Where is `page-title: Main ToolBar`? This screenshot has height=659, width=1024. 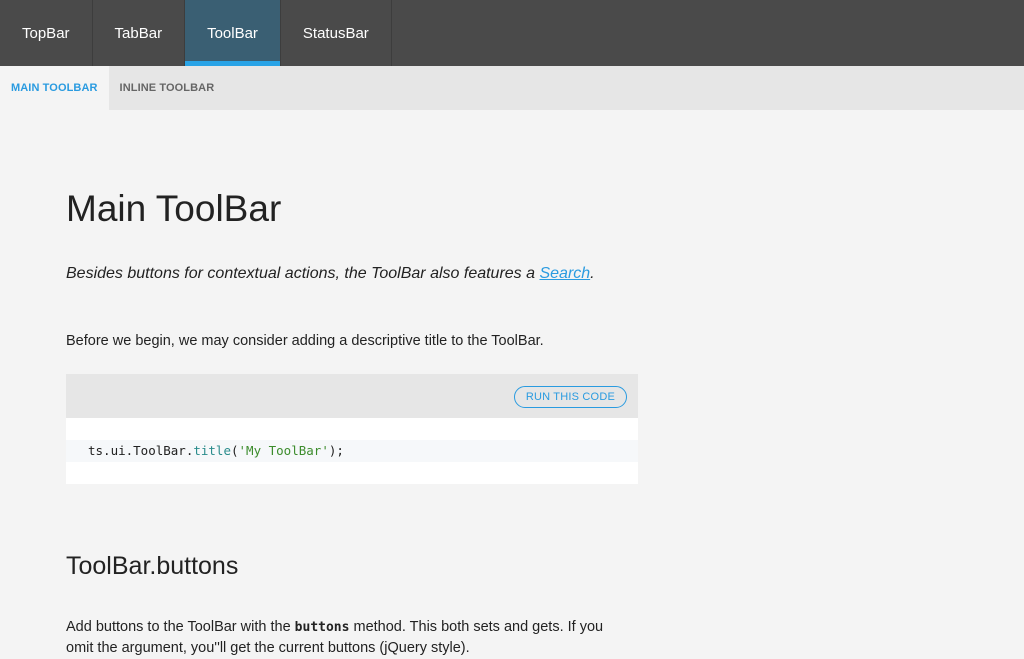
page-title: Main ToolBar is located at coordinates (174, 208).